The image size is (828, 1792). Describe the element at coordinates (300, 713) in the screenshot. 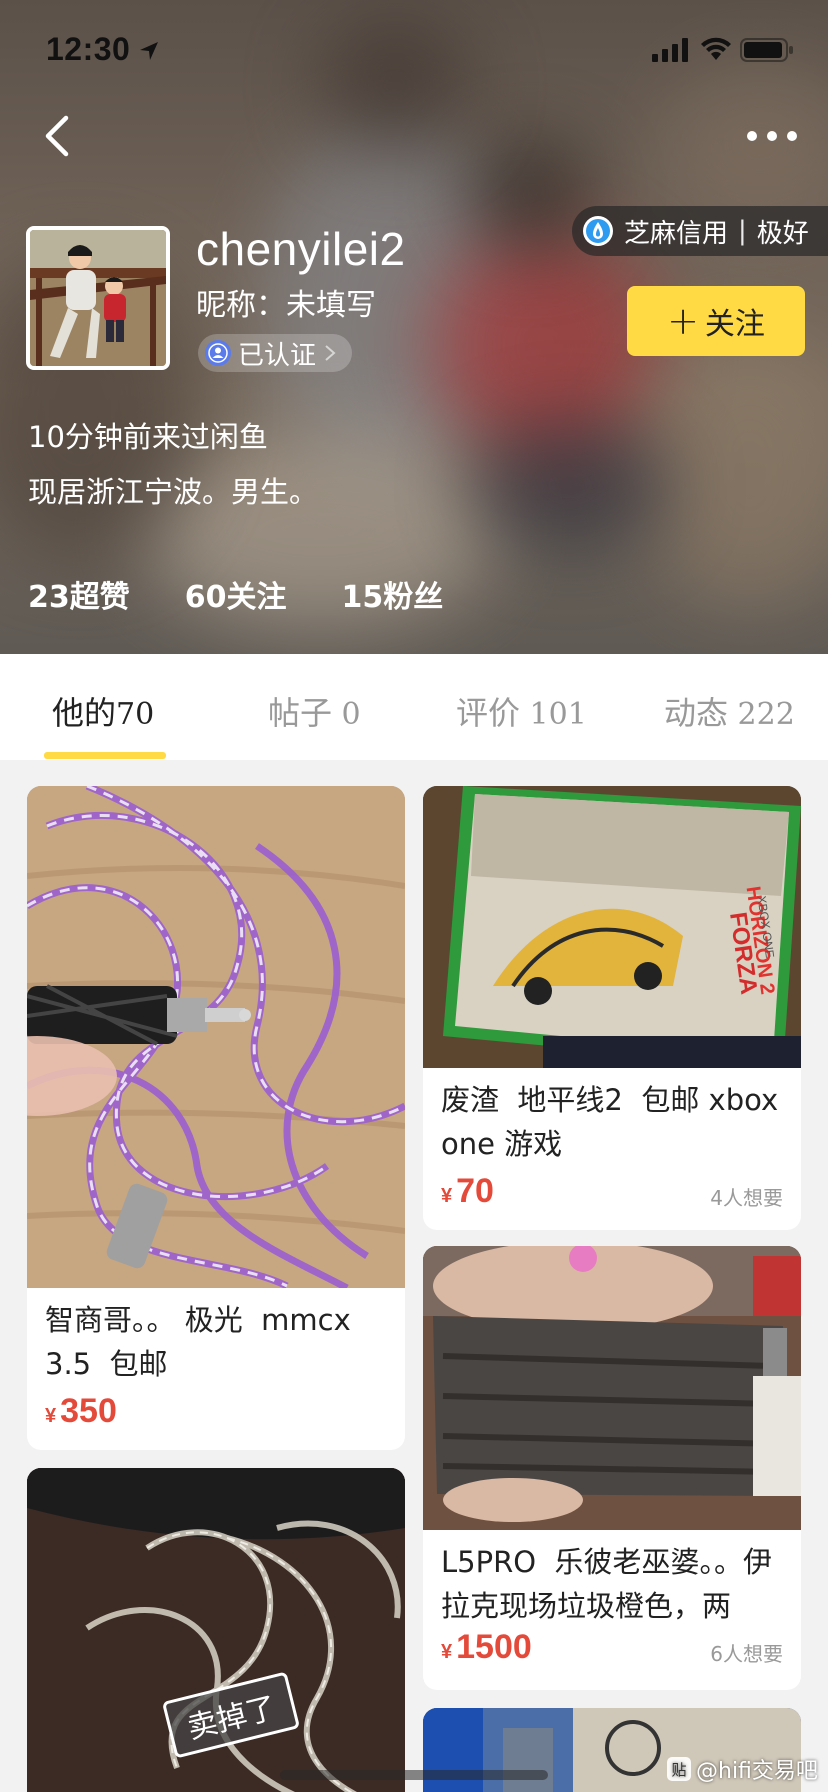

I see `tab-label: 帖子` at that location.